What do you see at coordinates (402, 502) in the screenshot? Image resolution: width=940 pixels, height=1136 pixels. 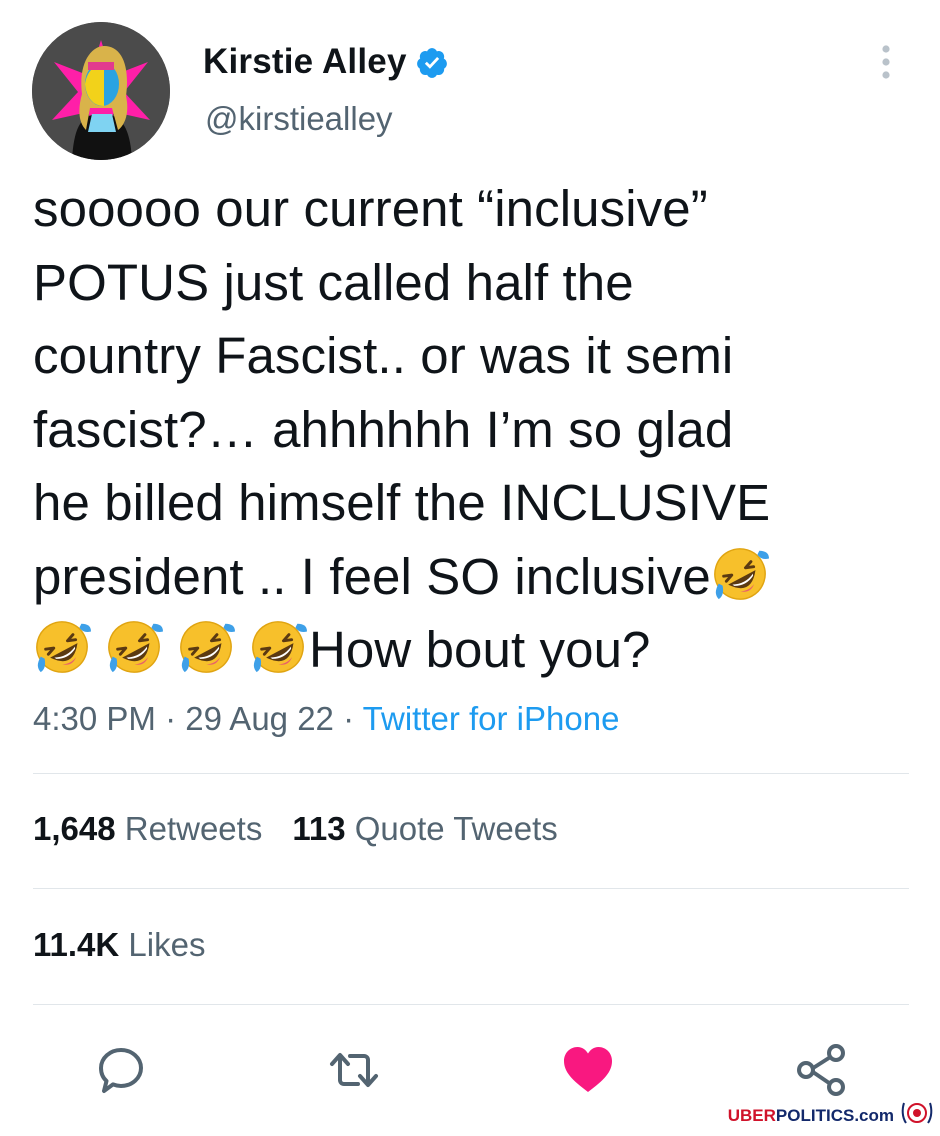 I see `tweet-line: he billed himself the INCLUSIVE` at bounding box center [402, 502].